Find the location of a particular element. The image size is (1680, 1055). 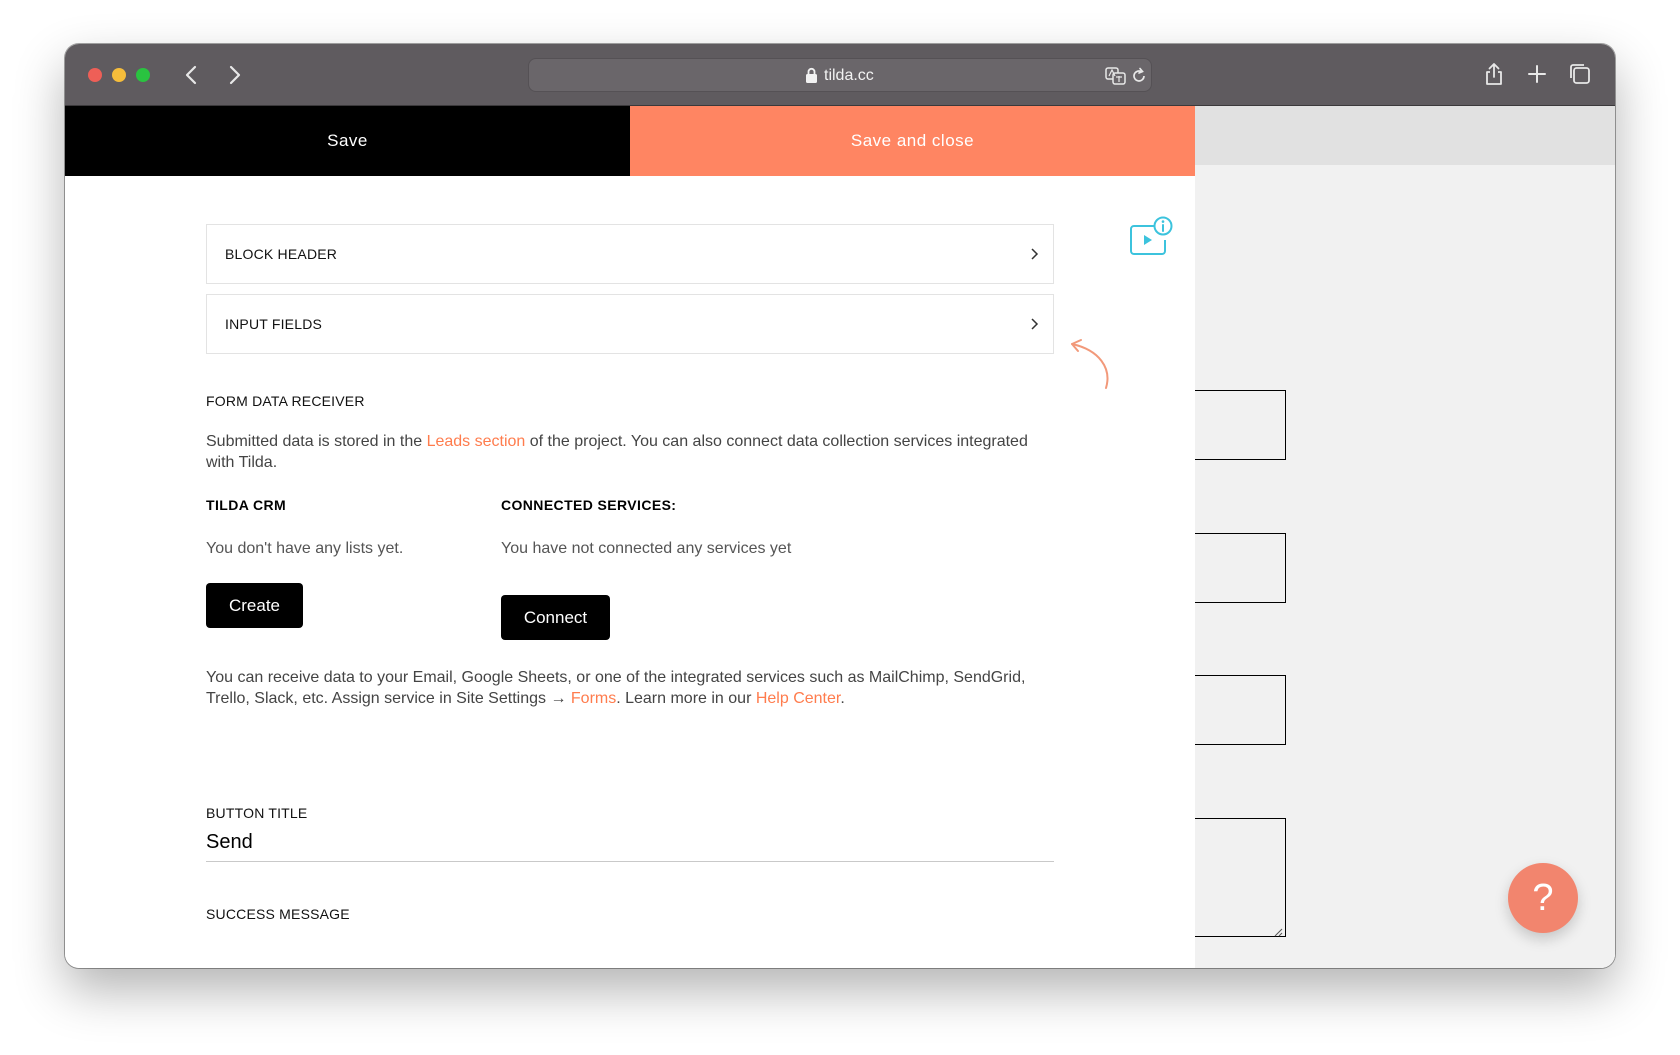

connect-service-button: Connect is located at coordinates (555, 617).